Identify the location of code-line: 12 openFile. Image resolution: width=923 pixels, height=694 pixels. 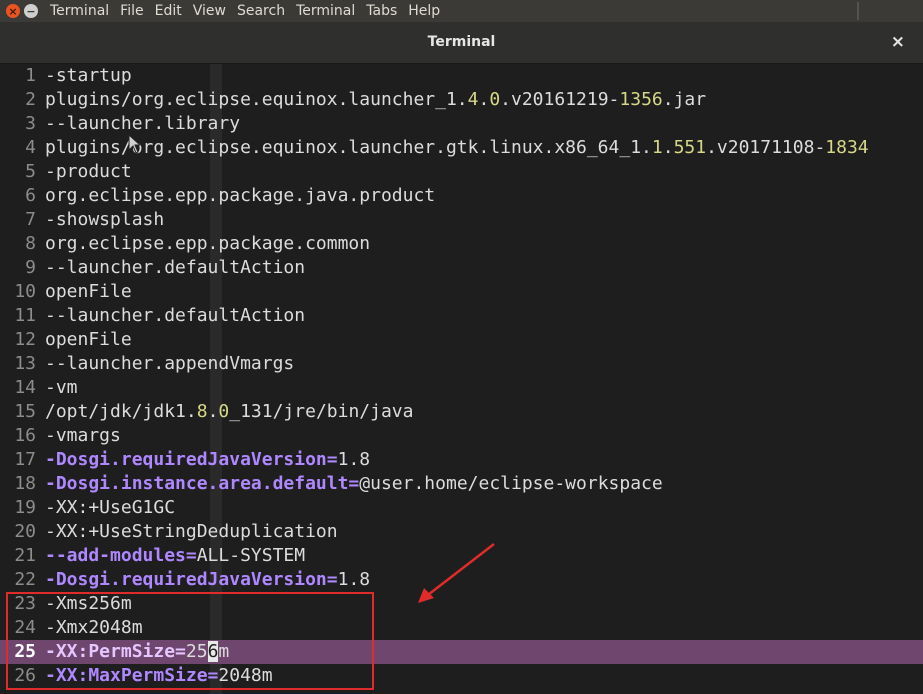
(461, 340).